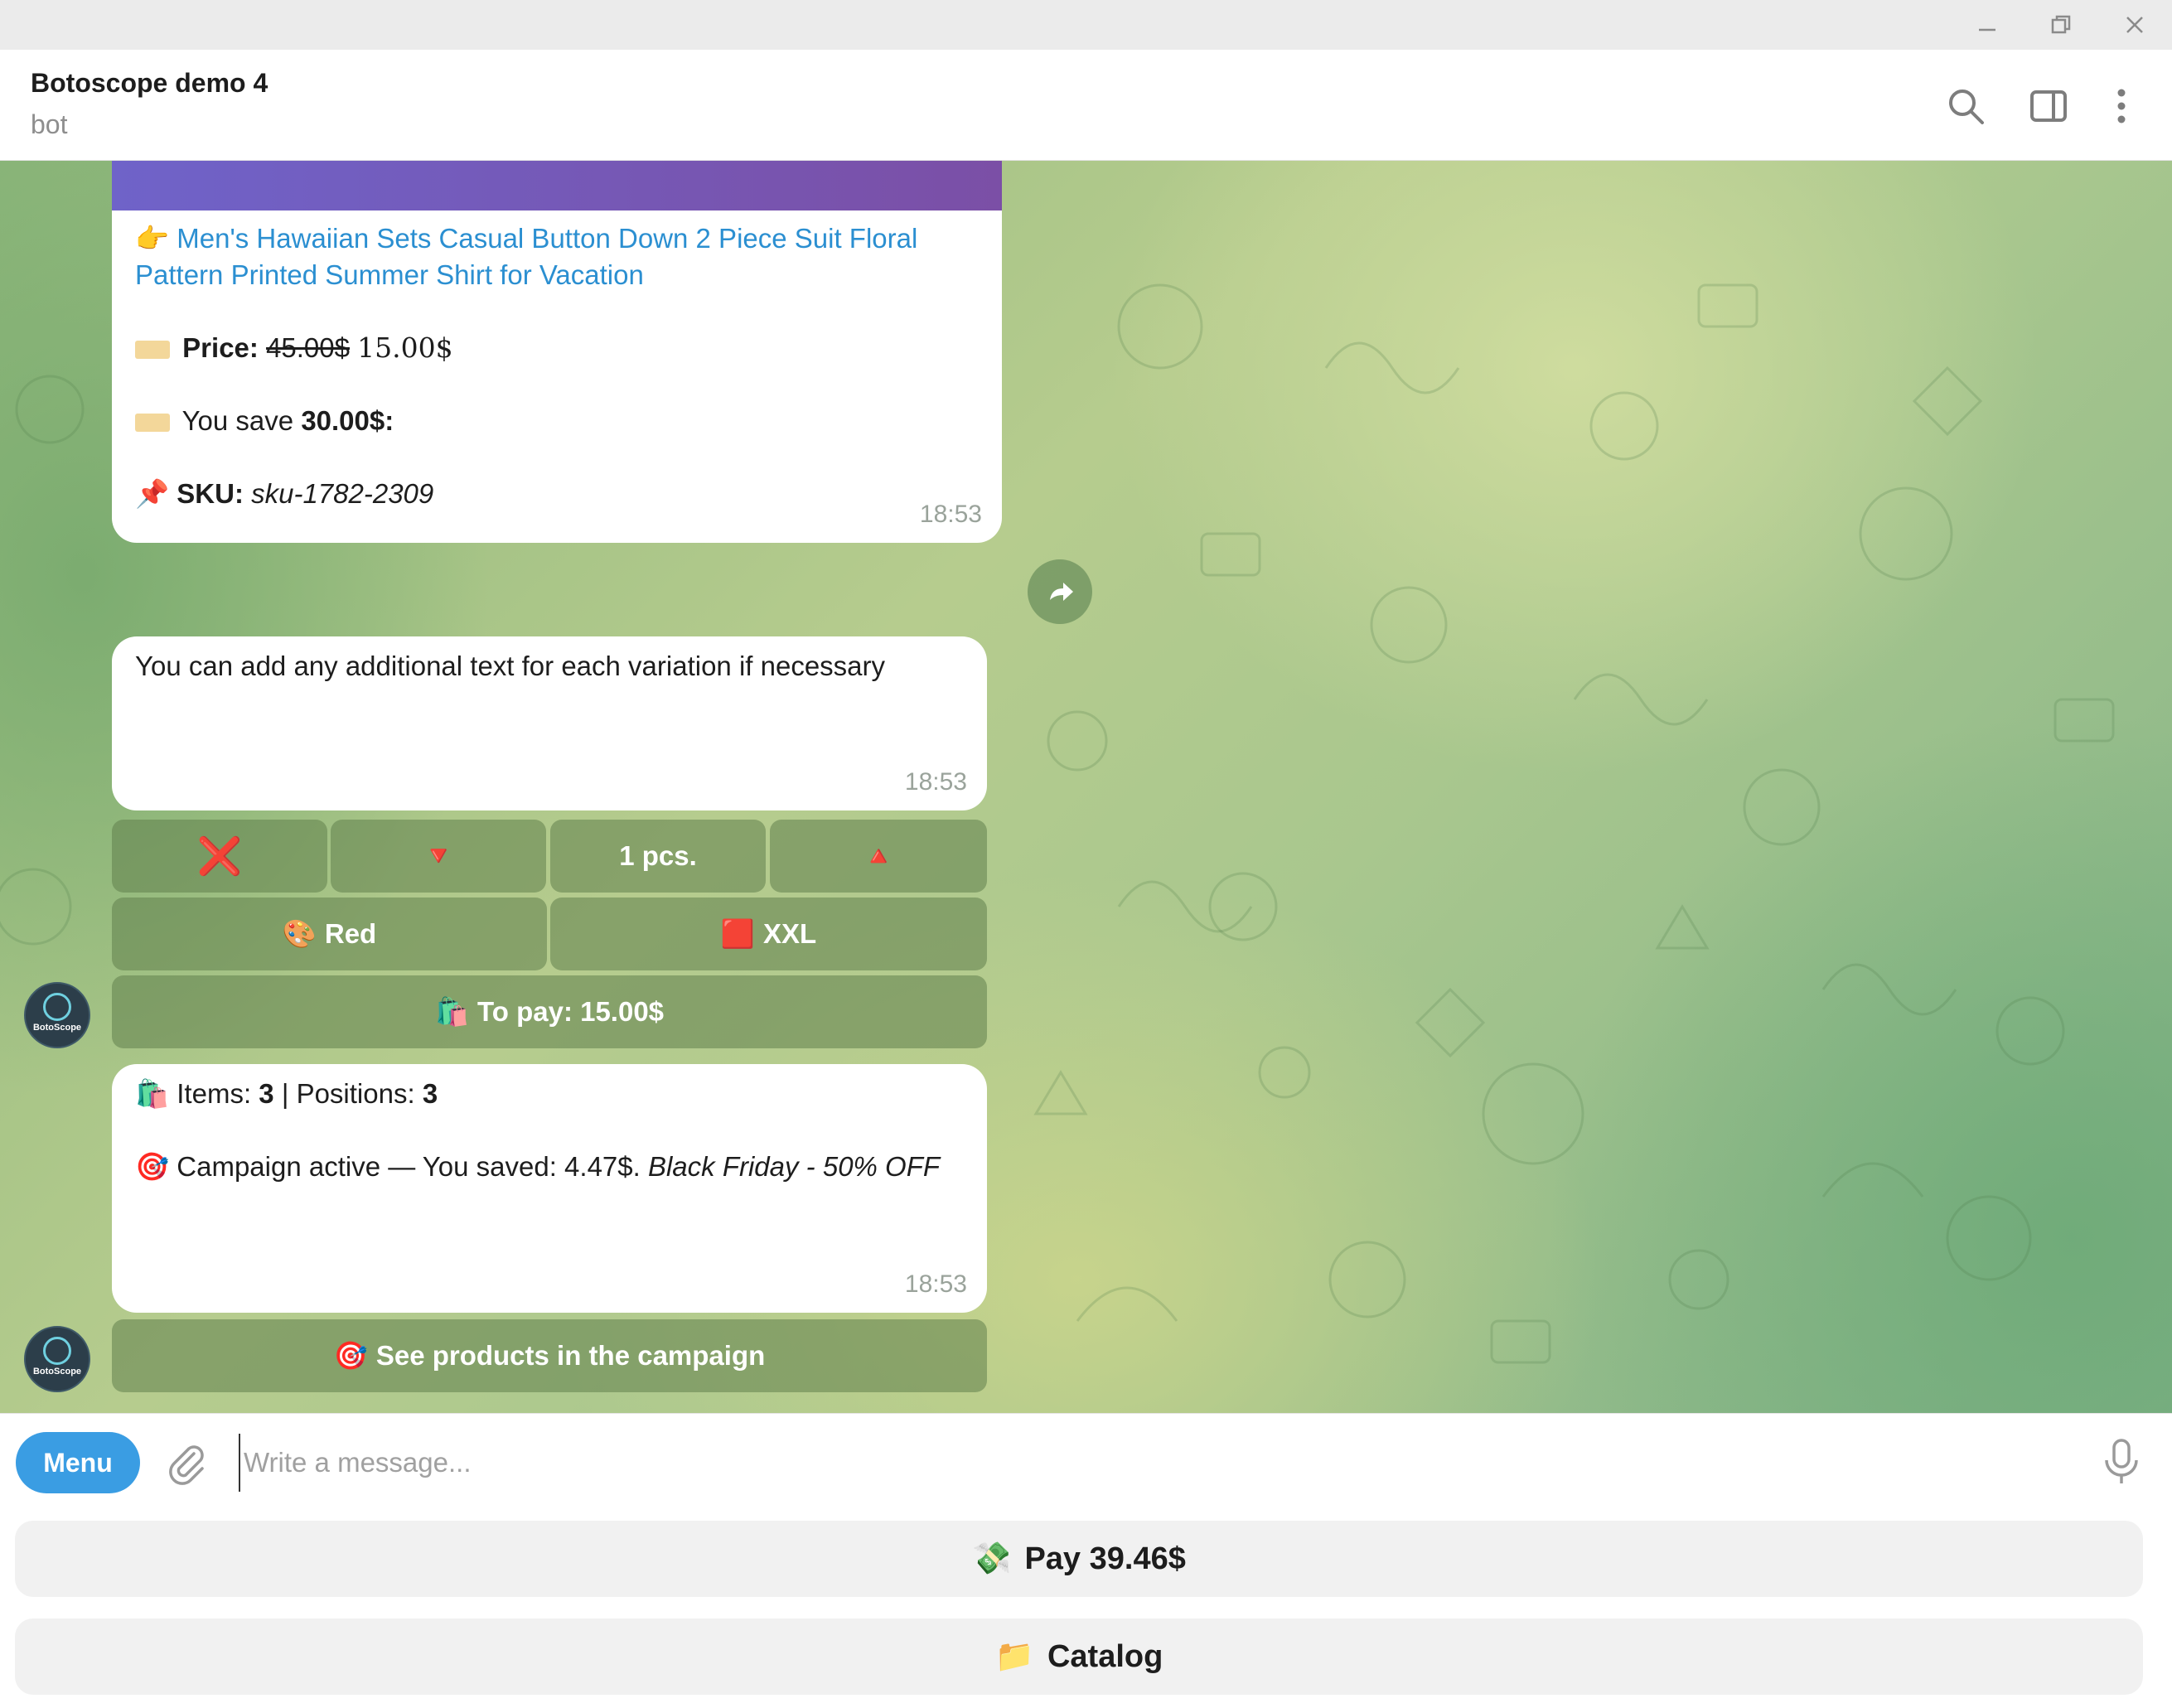 The height and width of the screenshot is (1708, 2172). Describe the element at coordinates (49, 124) in the screenshot. I see `chat-subtitle: bot` at that location.